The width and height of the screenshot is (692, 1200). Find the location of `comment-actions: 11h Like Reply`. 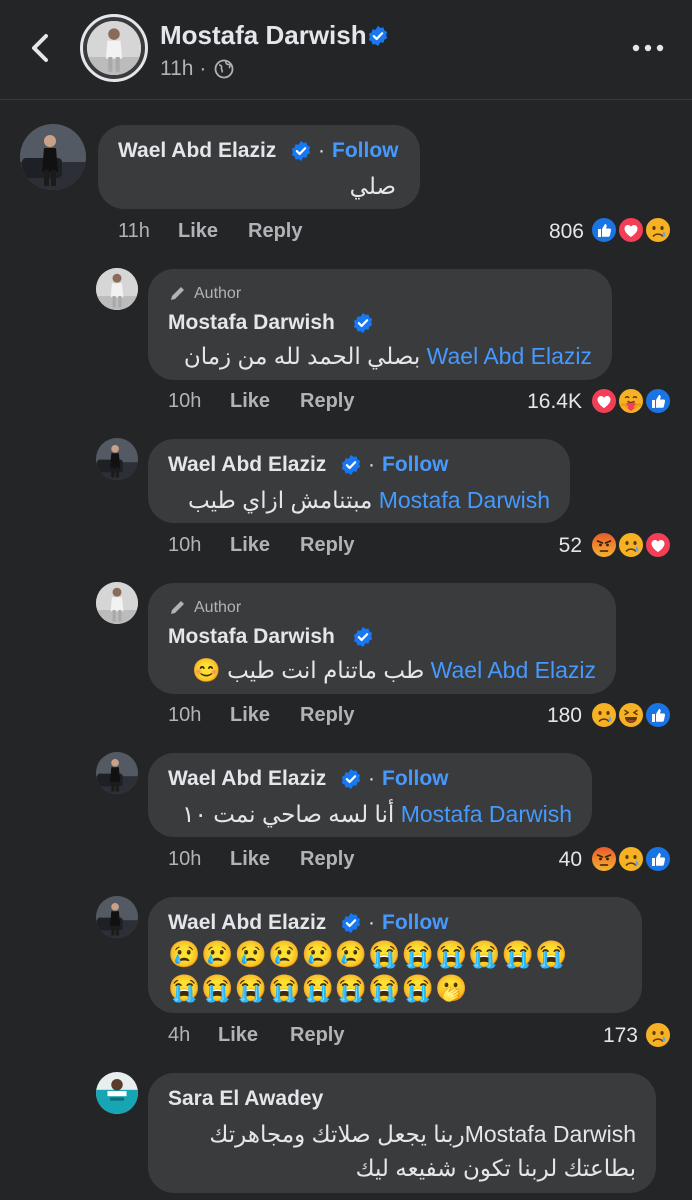

comment-actions: 11h Like Reply is located at coordinates (218, 233).